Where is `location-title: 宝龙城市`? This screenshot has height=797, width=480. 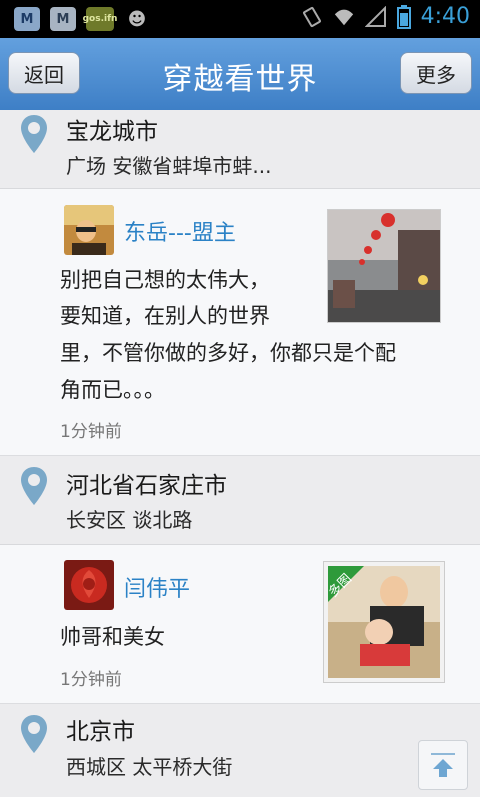 location-title: 宝龙城市 is located at coordinates (112, 132).